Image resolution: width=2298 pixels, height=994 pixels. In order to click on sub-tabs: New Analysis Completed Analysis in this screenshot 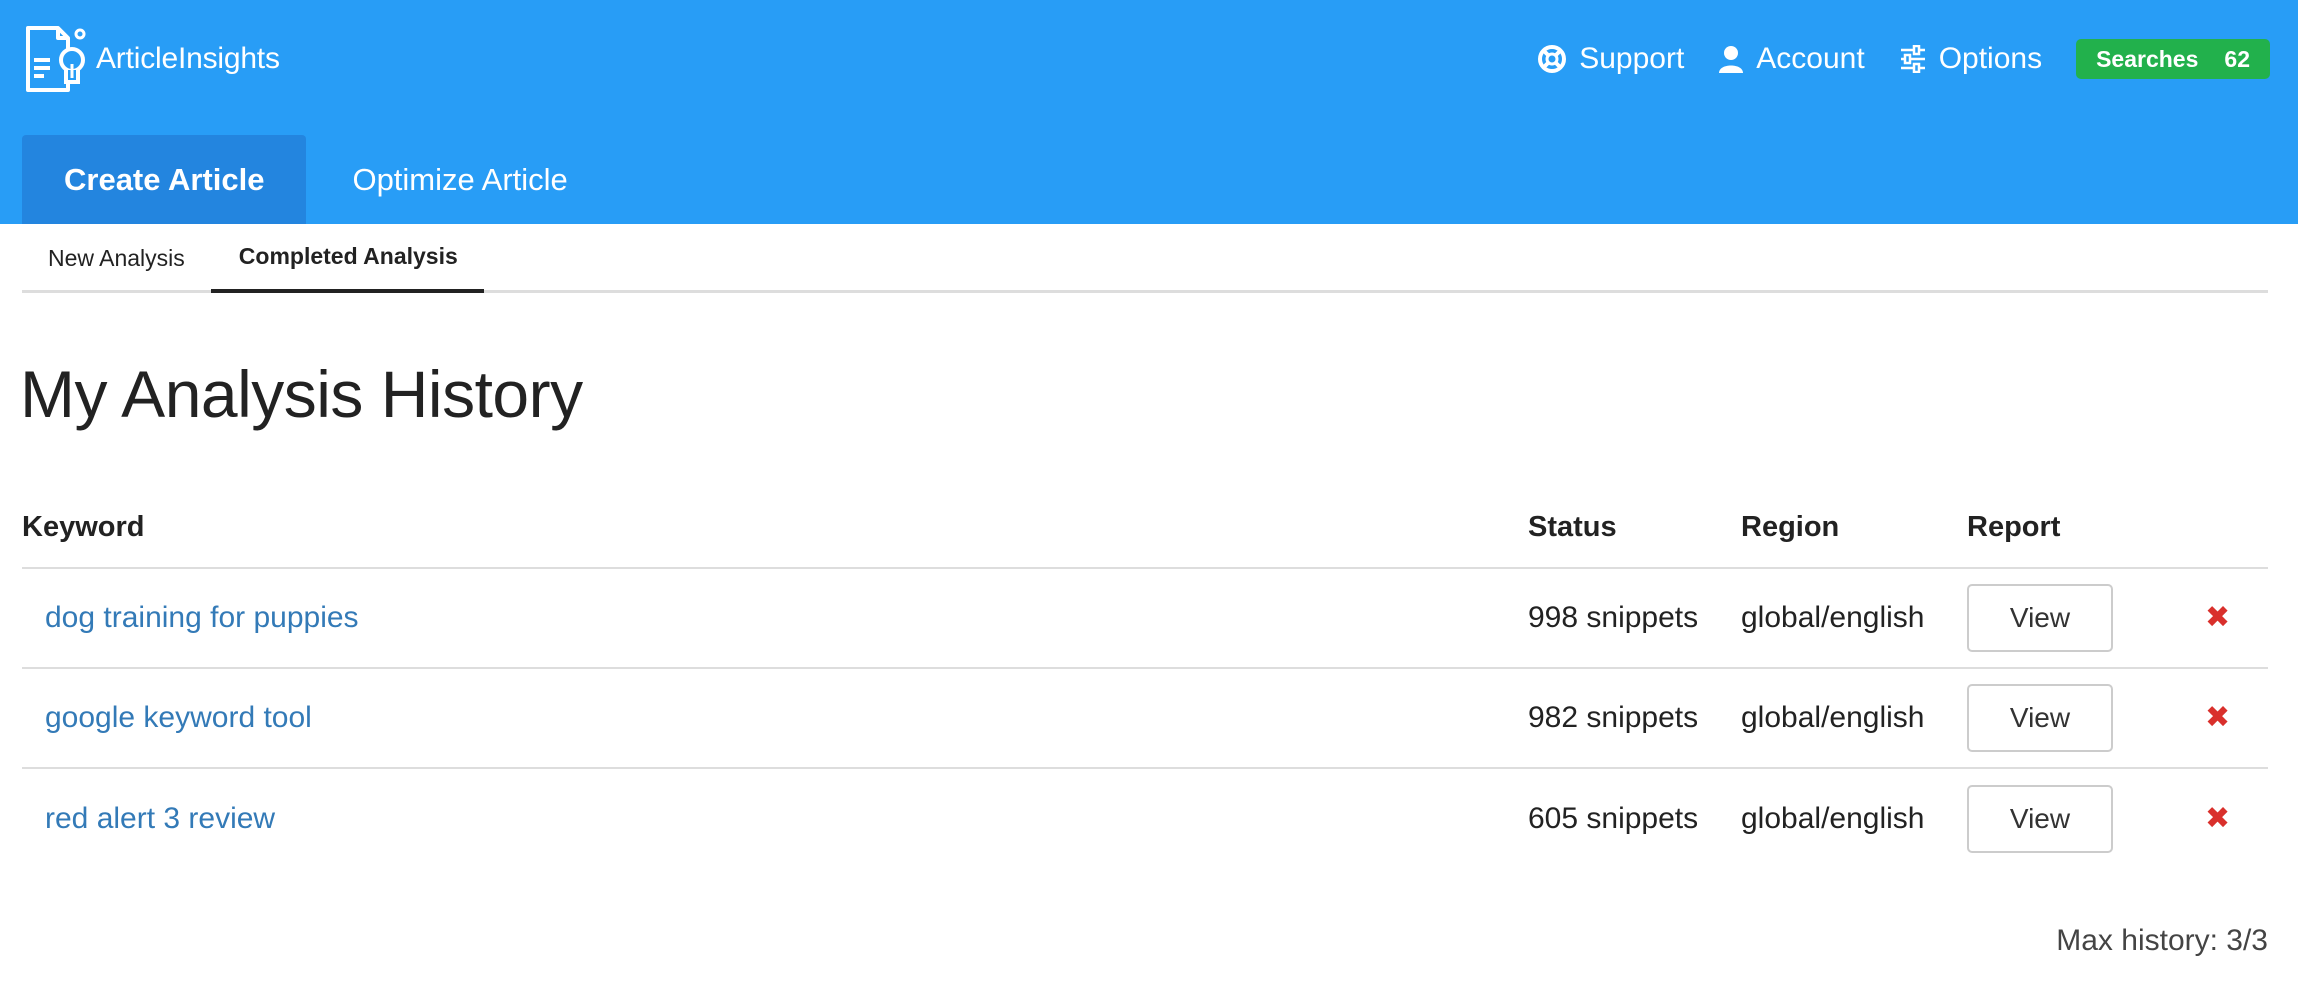, I will do `click(1145, 258)`.